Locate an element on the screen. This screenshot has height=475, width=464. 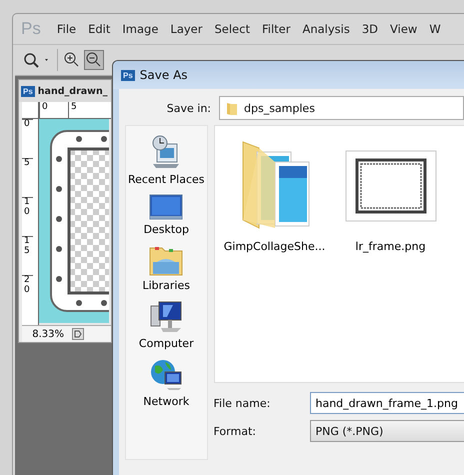
menu-item: Edit is located at coordinates (99, 29).